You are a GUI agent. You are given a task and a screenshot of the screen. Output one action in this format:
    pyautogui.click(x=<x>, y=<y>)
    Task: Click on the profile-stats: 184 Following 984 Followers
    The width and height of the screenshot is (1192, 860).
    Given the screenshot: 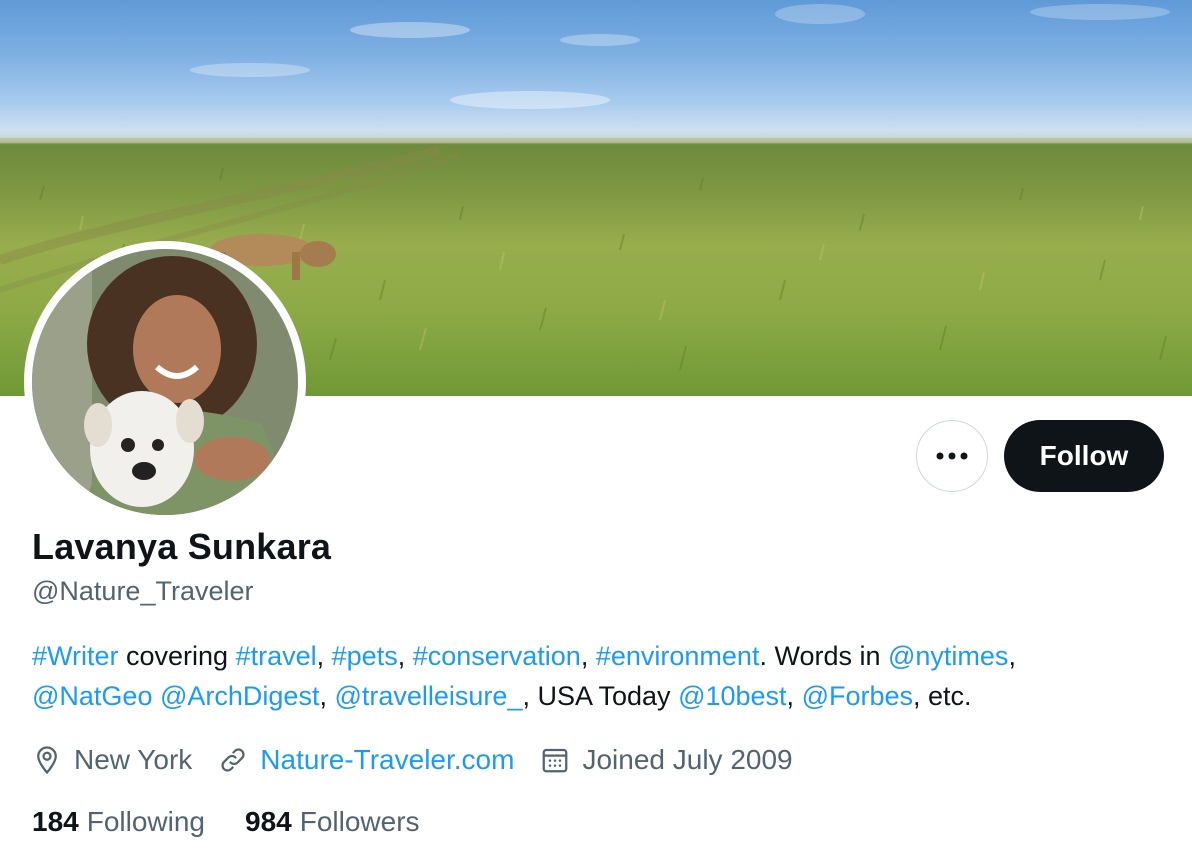 What is the action you would take?
    pyautogui.click(x=246, y=822)
    